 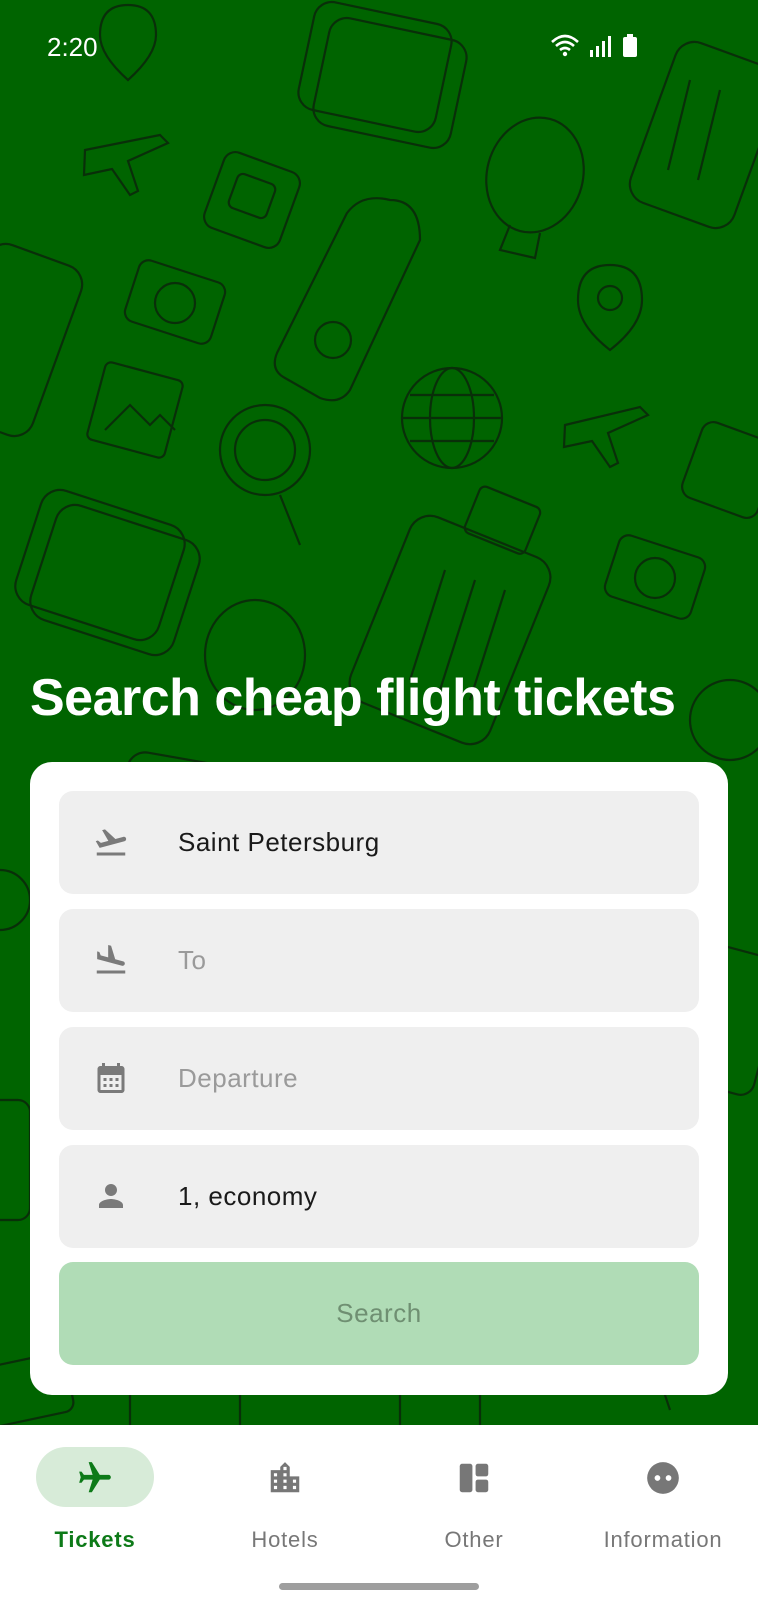 I want to click on nav-label-other: Other, so click(x=474, y=1539).